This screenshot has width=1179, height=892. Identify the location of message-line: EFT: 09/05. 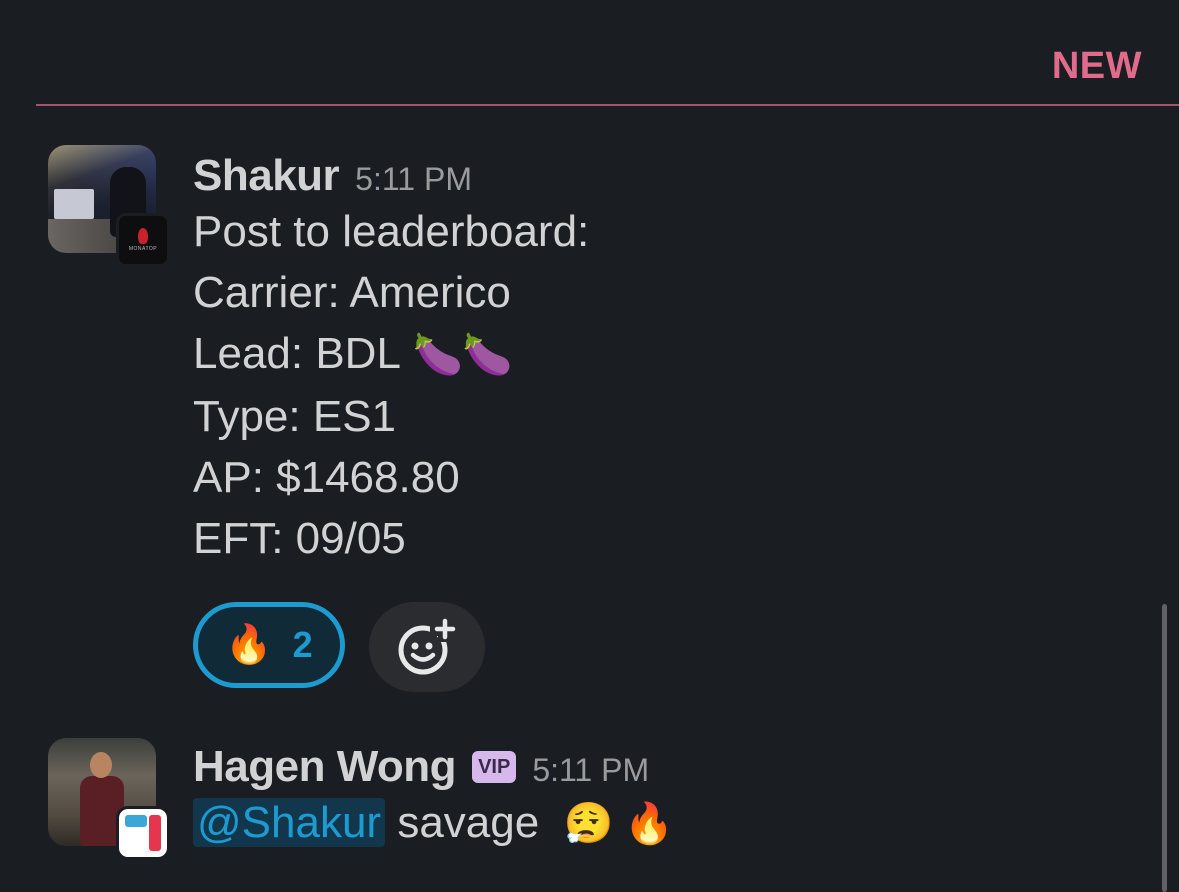
(299, 538).